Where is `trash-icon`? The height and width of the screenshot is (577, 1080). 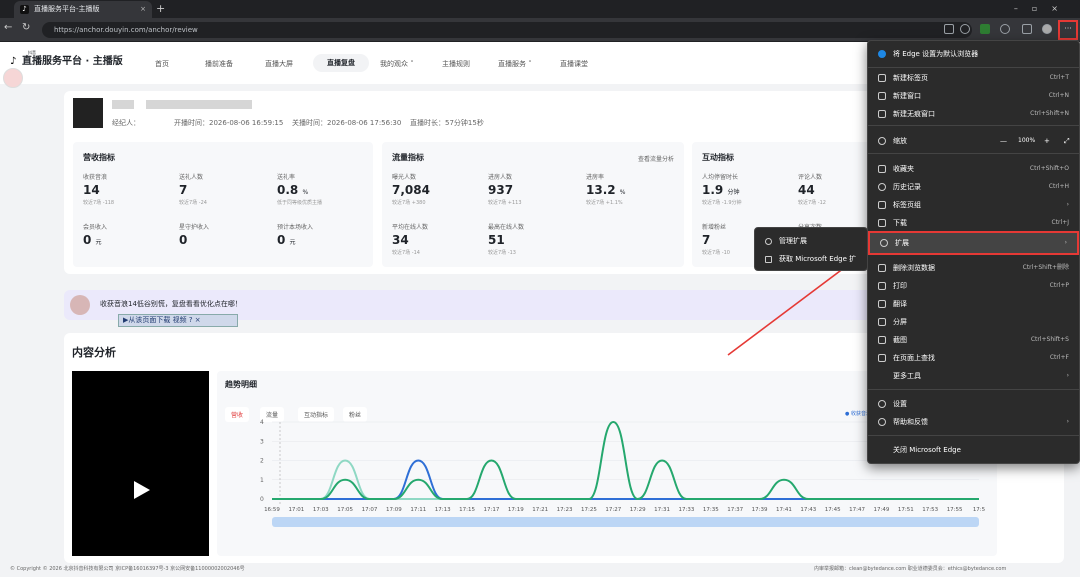
trash-icon is located at coordinates (882, 268).